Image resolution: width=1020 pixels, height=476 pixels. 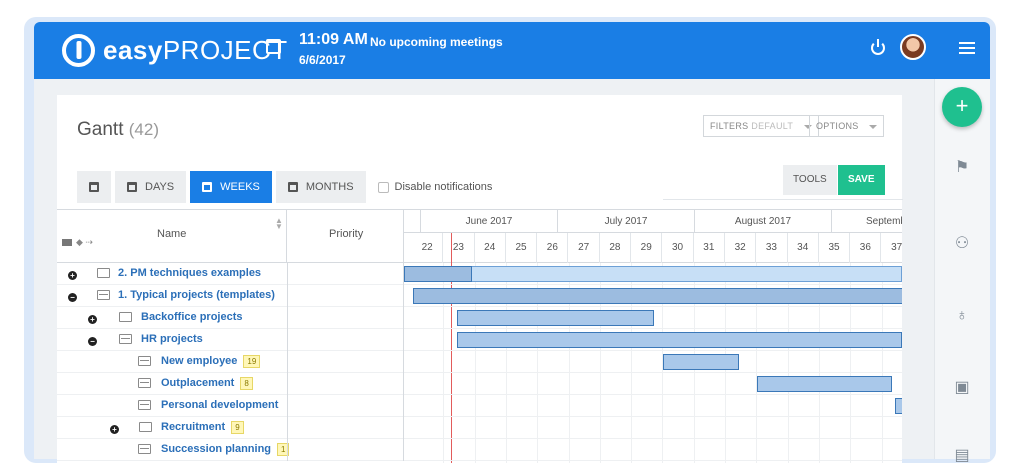 What do you see at coordinates (962, 107) in the screenshot?
I see `add-button: +` at bounding box center [962, 107].